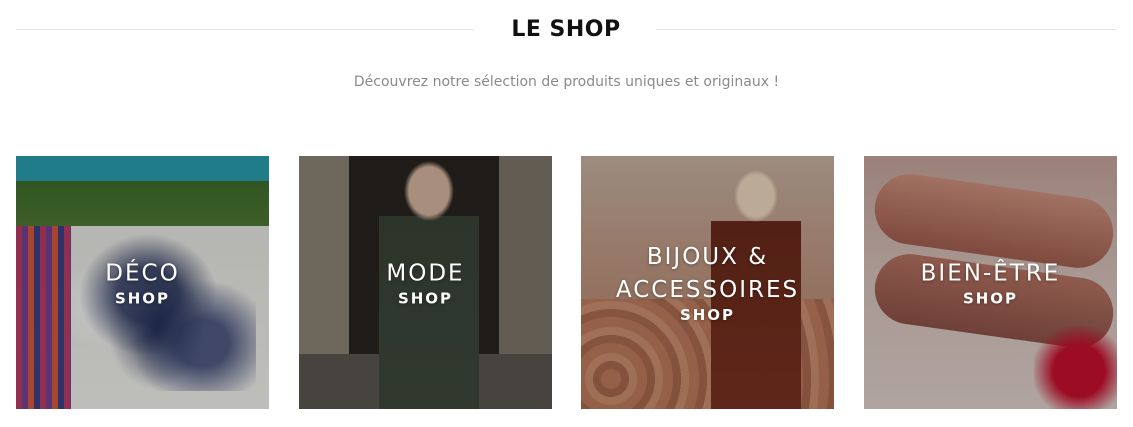 The width and height of the screenshot is (1133, 427). Describe the element at coordinates (142, 273) in the screenshot. I see `category-name: DÉCO` at that location.